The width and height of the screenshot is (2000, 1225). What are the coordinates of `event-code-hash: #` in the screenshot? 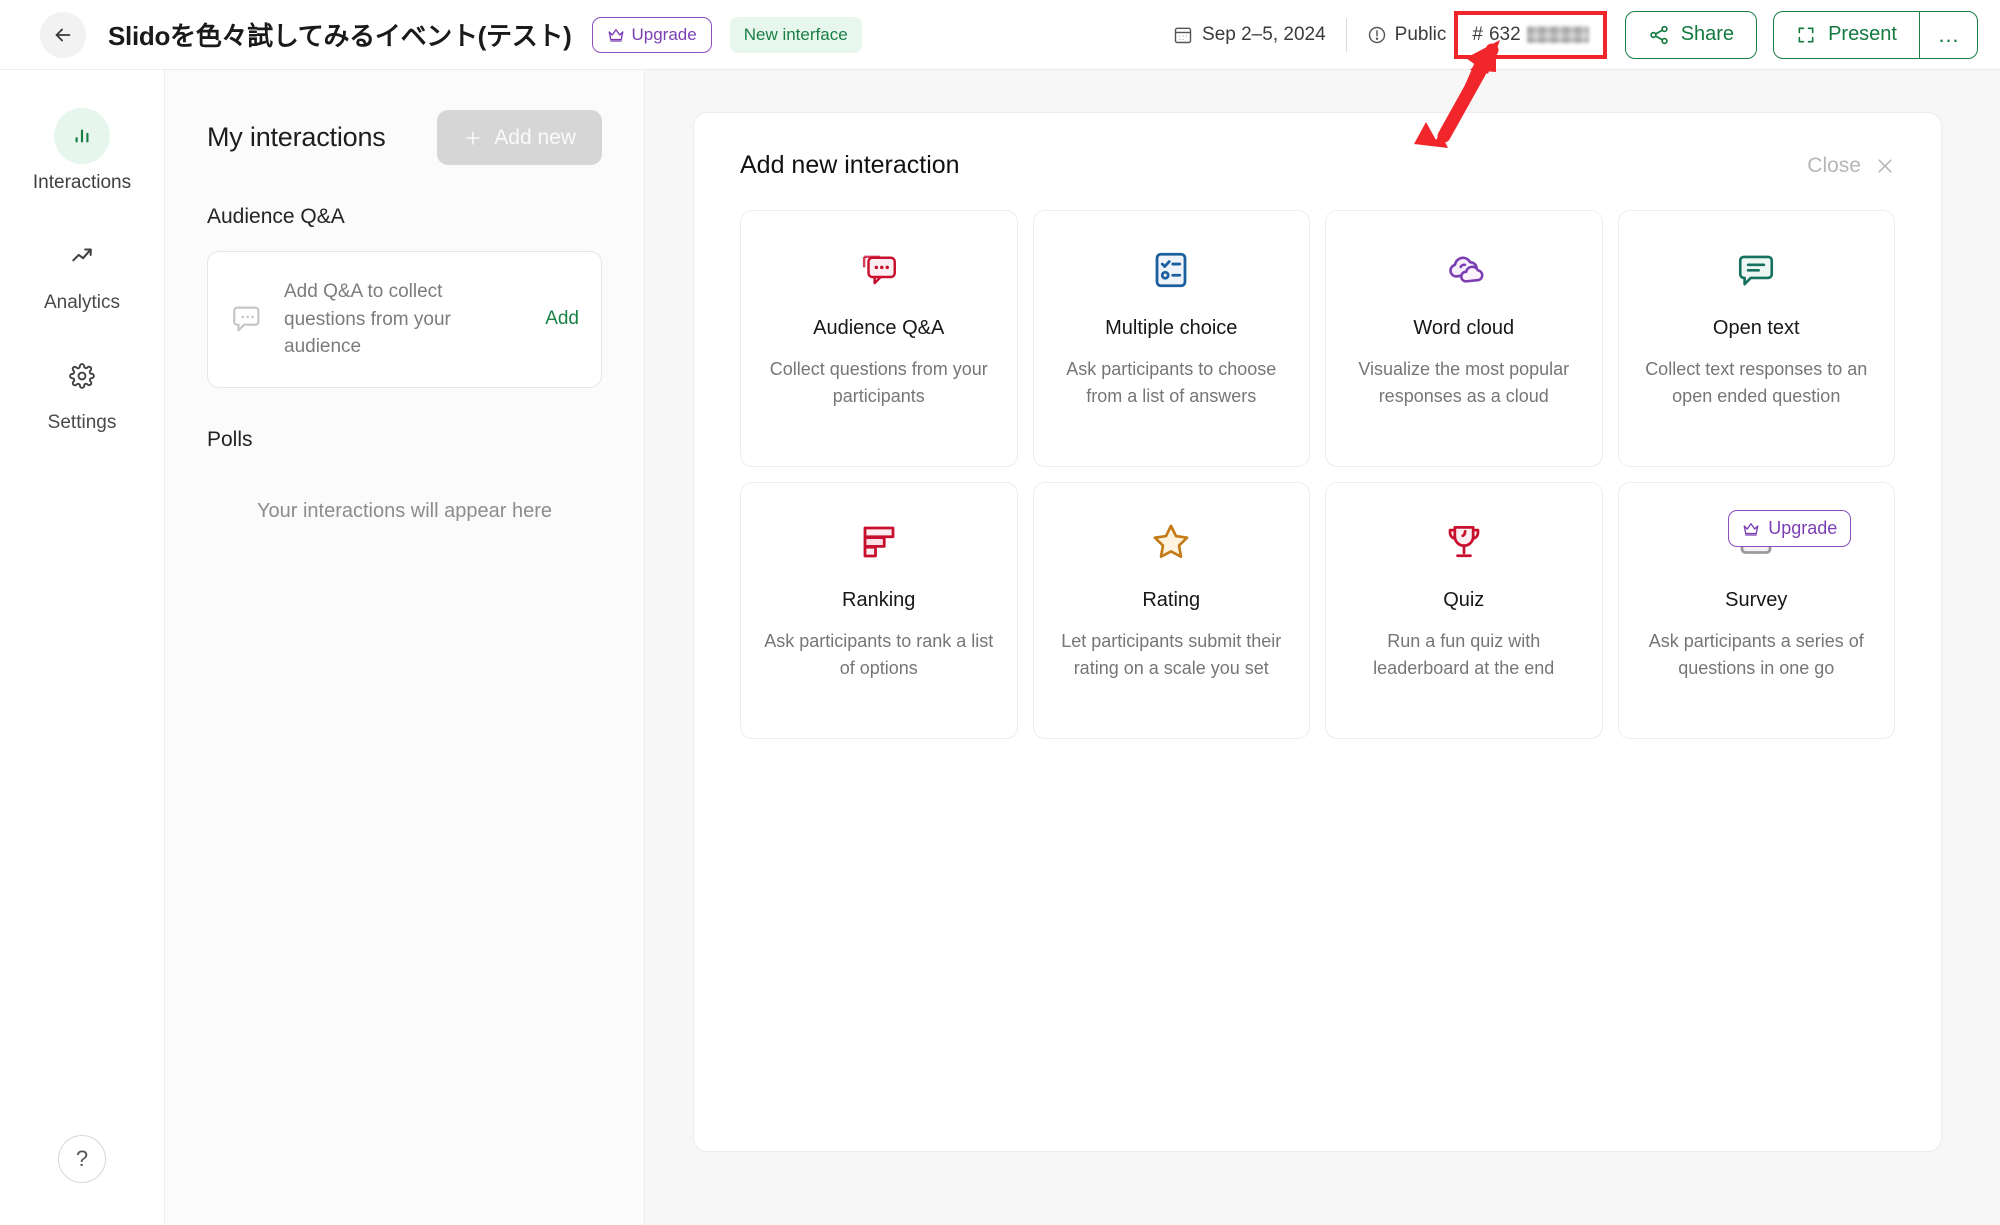 It's located at (1477, 34).